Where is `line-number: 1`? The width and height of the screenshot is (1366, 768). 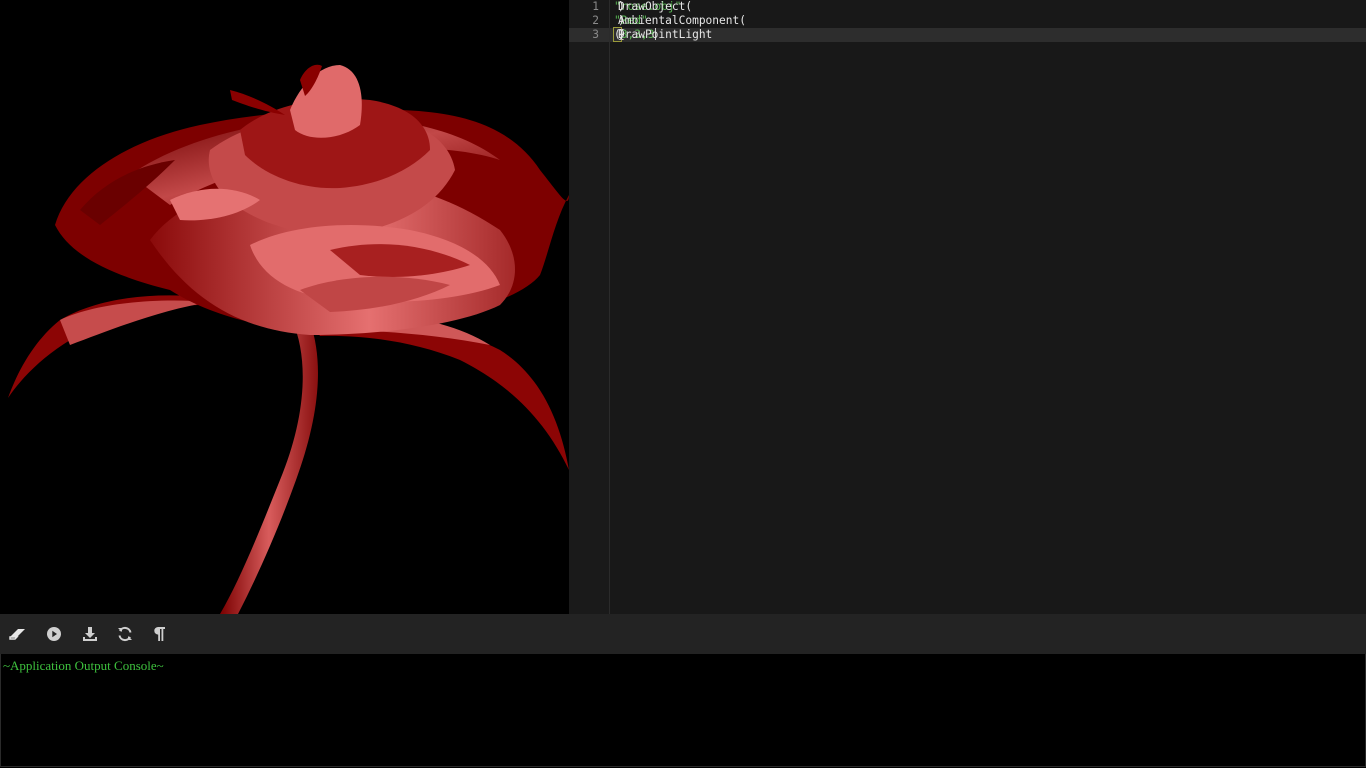 line-number: 1 is located at coordinates (595, 6).